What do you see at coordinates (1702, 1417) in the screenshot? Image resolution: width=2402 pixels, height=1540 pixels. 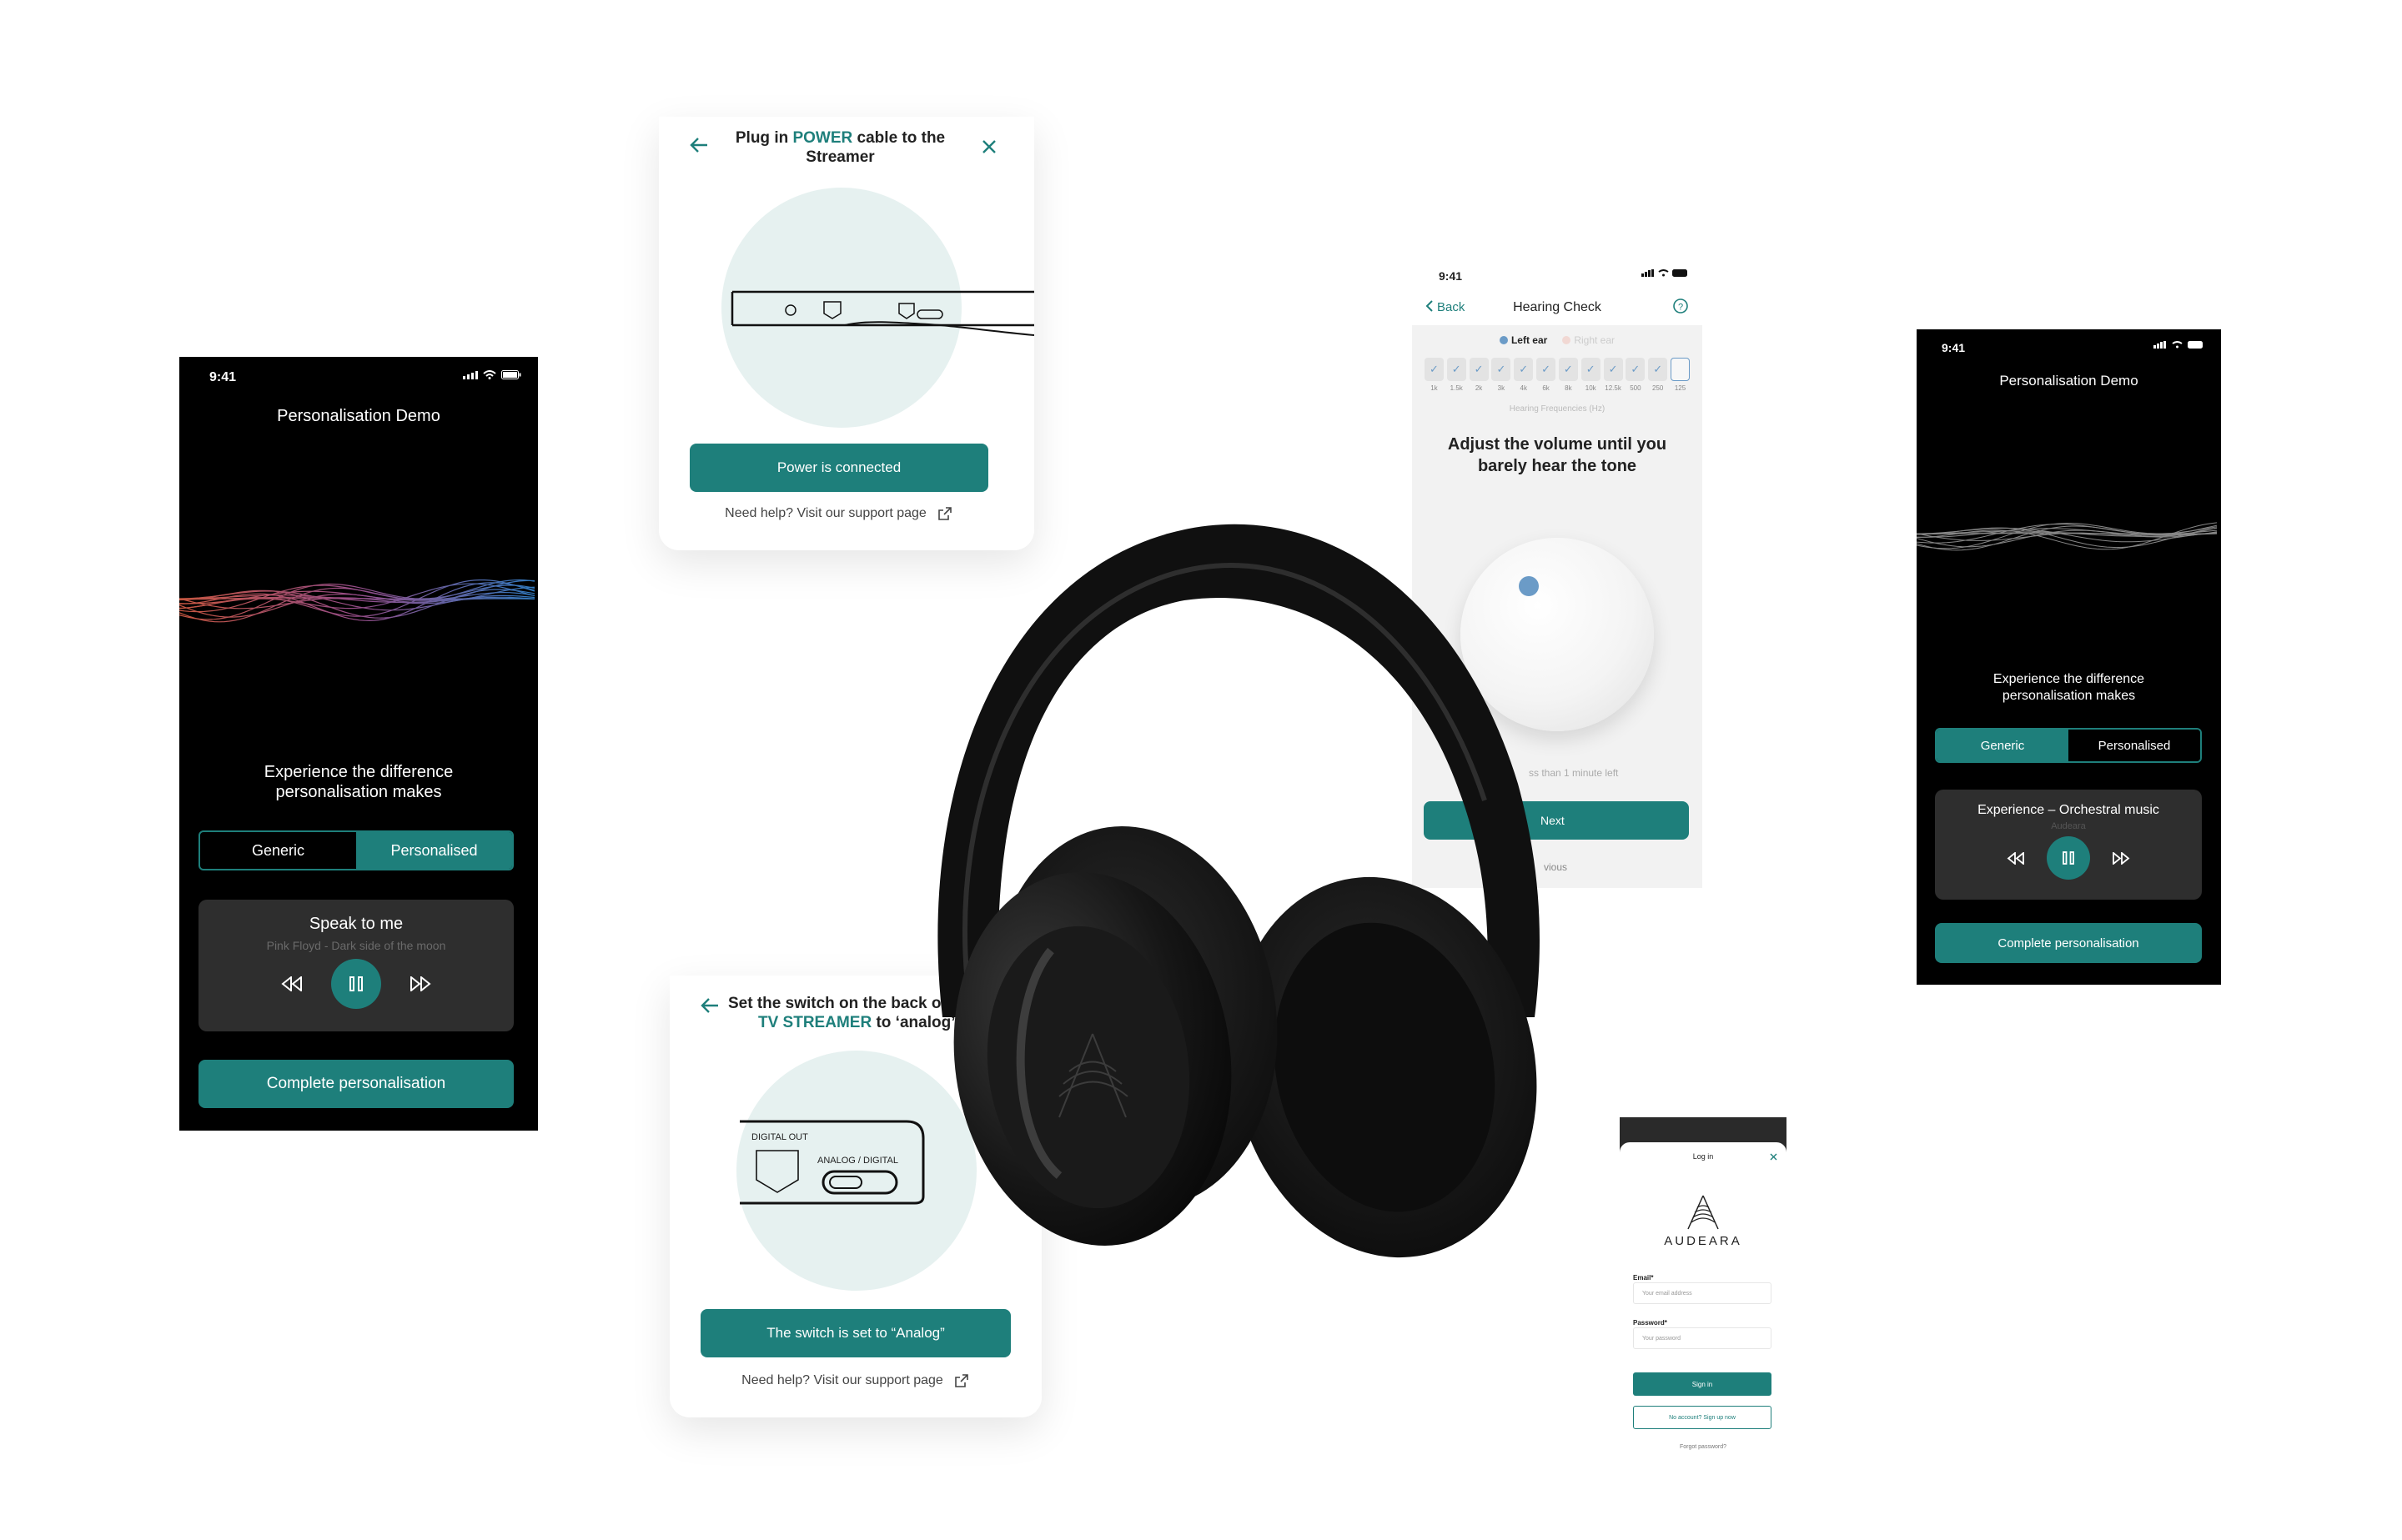 I see `sign-up-button: No account? Sign up now` at bounding box center [1702, 1417].